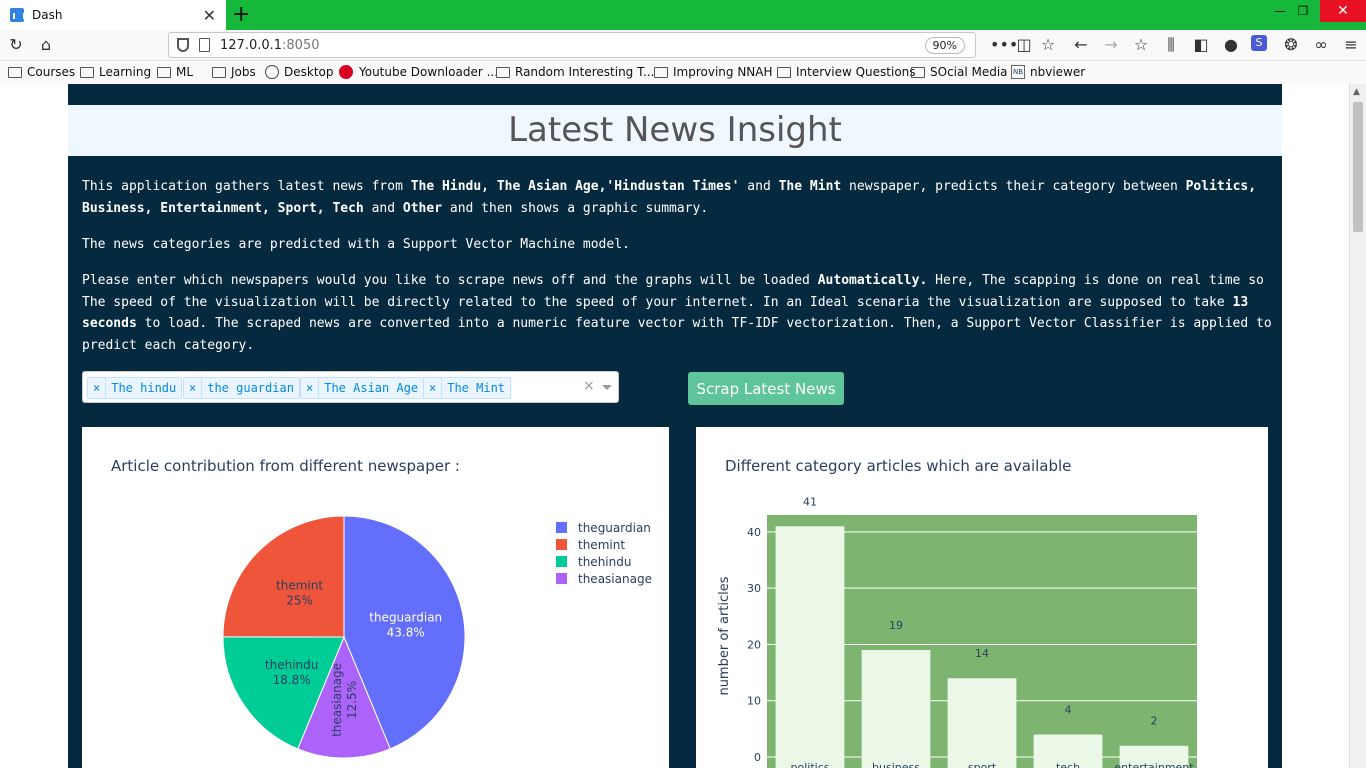 Image resolution: width=1366 pixels, height=768 pixels. I want to click on forward-arrow-icon: →, so click(1111, 44).